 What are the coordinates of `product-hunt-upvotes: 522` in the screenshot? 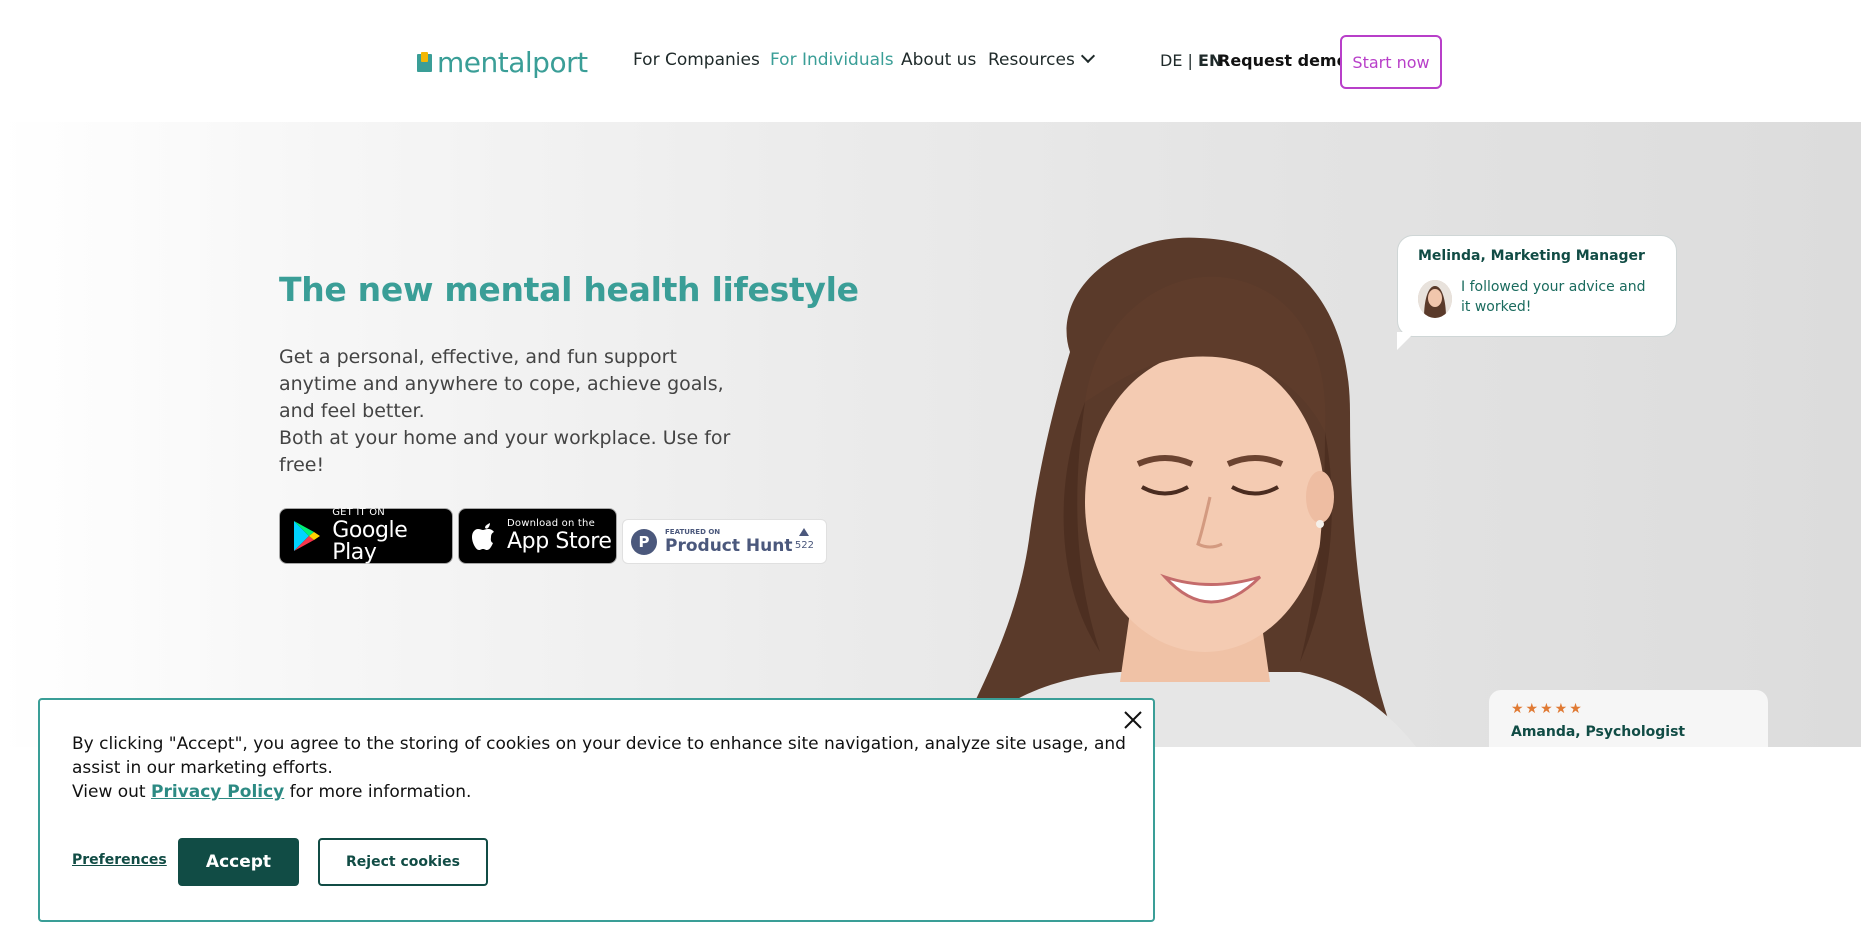 It's located at (804, 539).